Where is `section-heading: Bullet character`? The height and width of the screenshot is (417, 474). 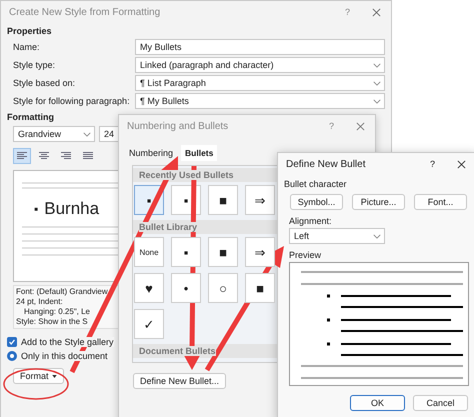 section-heading: Bullet character is located at coordinates (315, 184).